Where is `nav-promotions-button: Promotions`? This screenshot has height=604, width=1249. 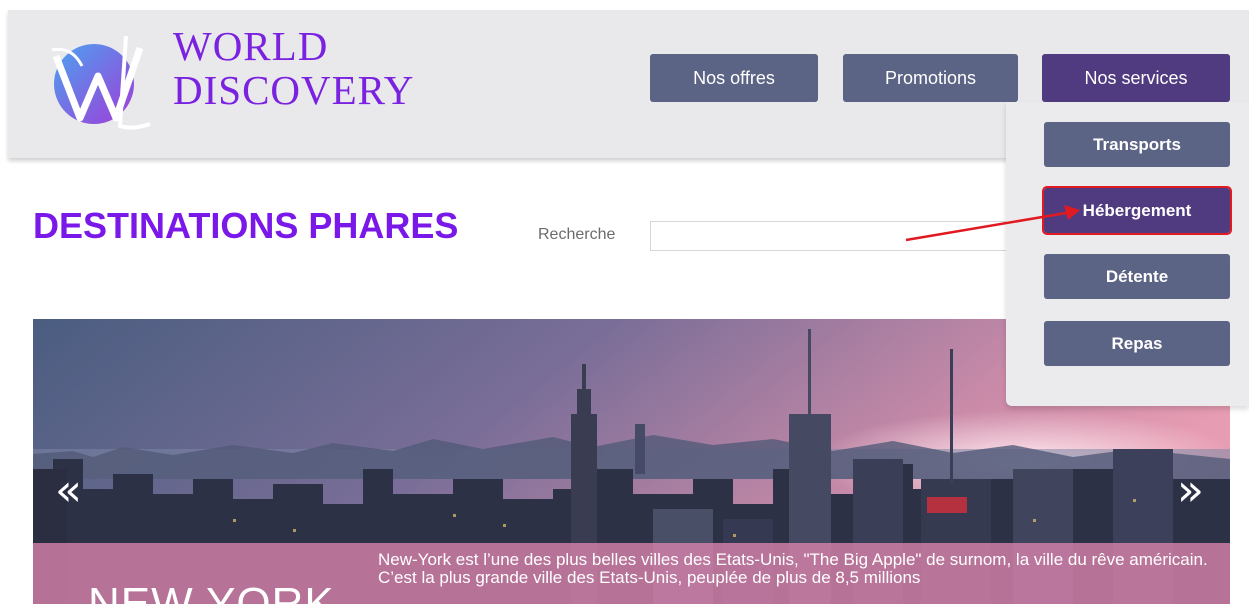 nav-promotions-button: Promotions is located at coordinates (930, 78).